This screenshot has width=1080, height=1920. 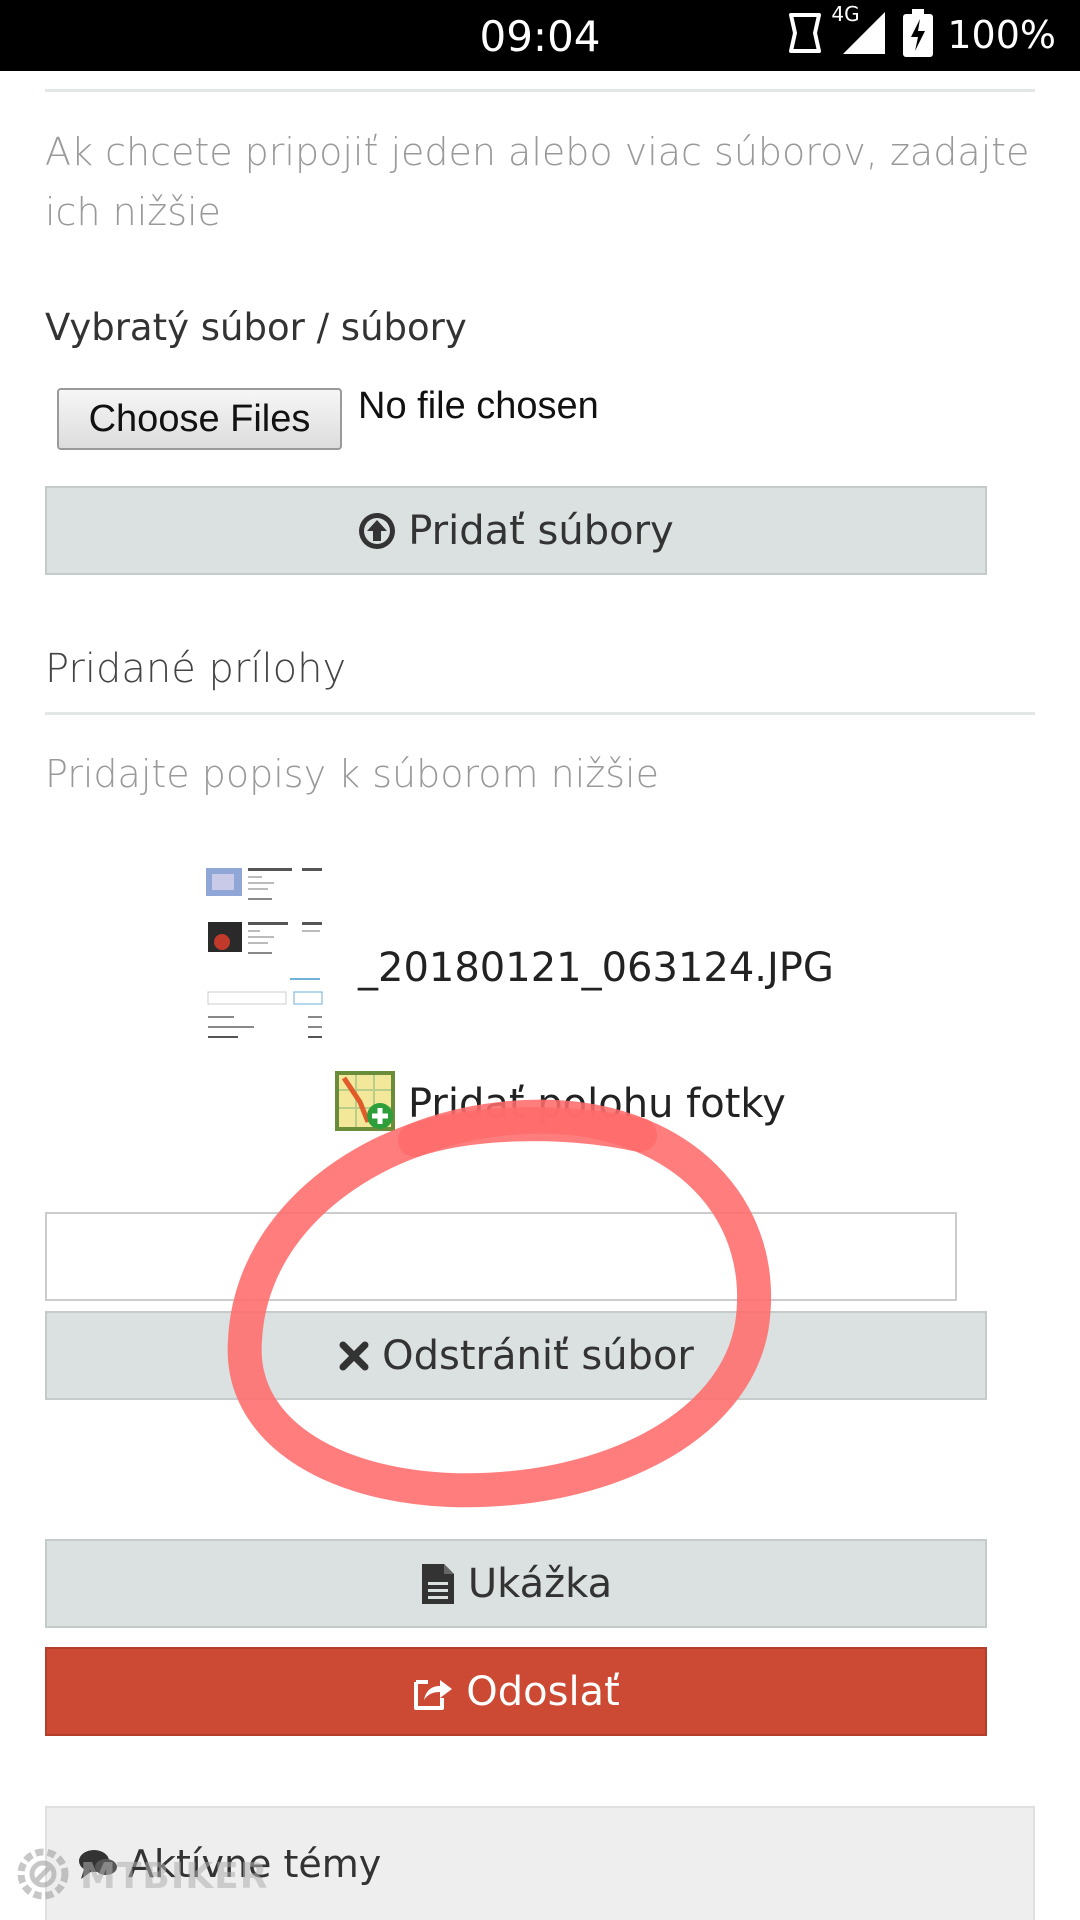 What do you see at coordinates (438, 1584) in the screenshot?
I see `document-icon` at bounding box center [438, 1584].